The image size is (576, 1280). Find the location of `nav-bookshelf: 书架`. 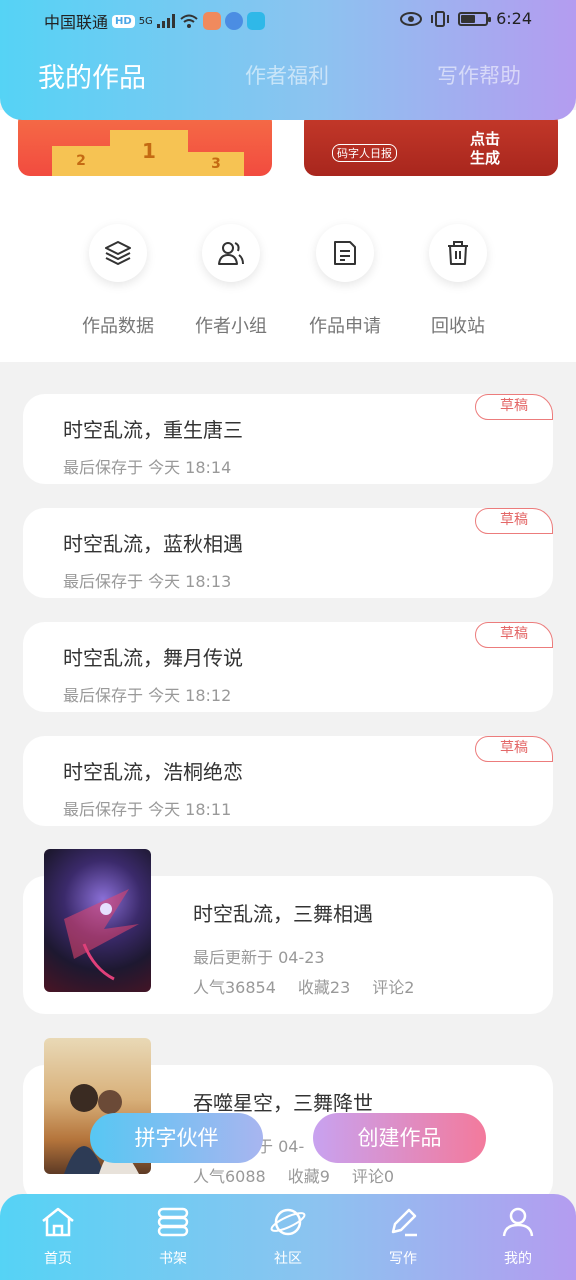

nav-bookshelf: 书架 is located at coordinates (173, 1237).